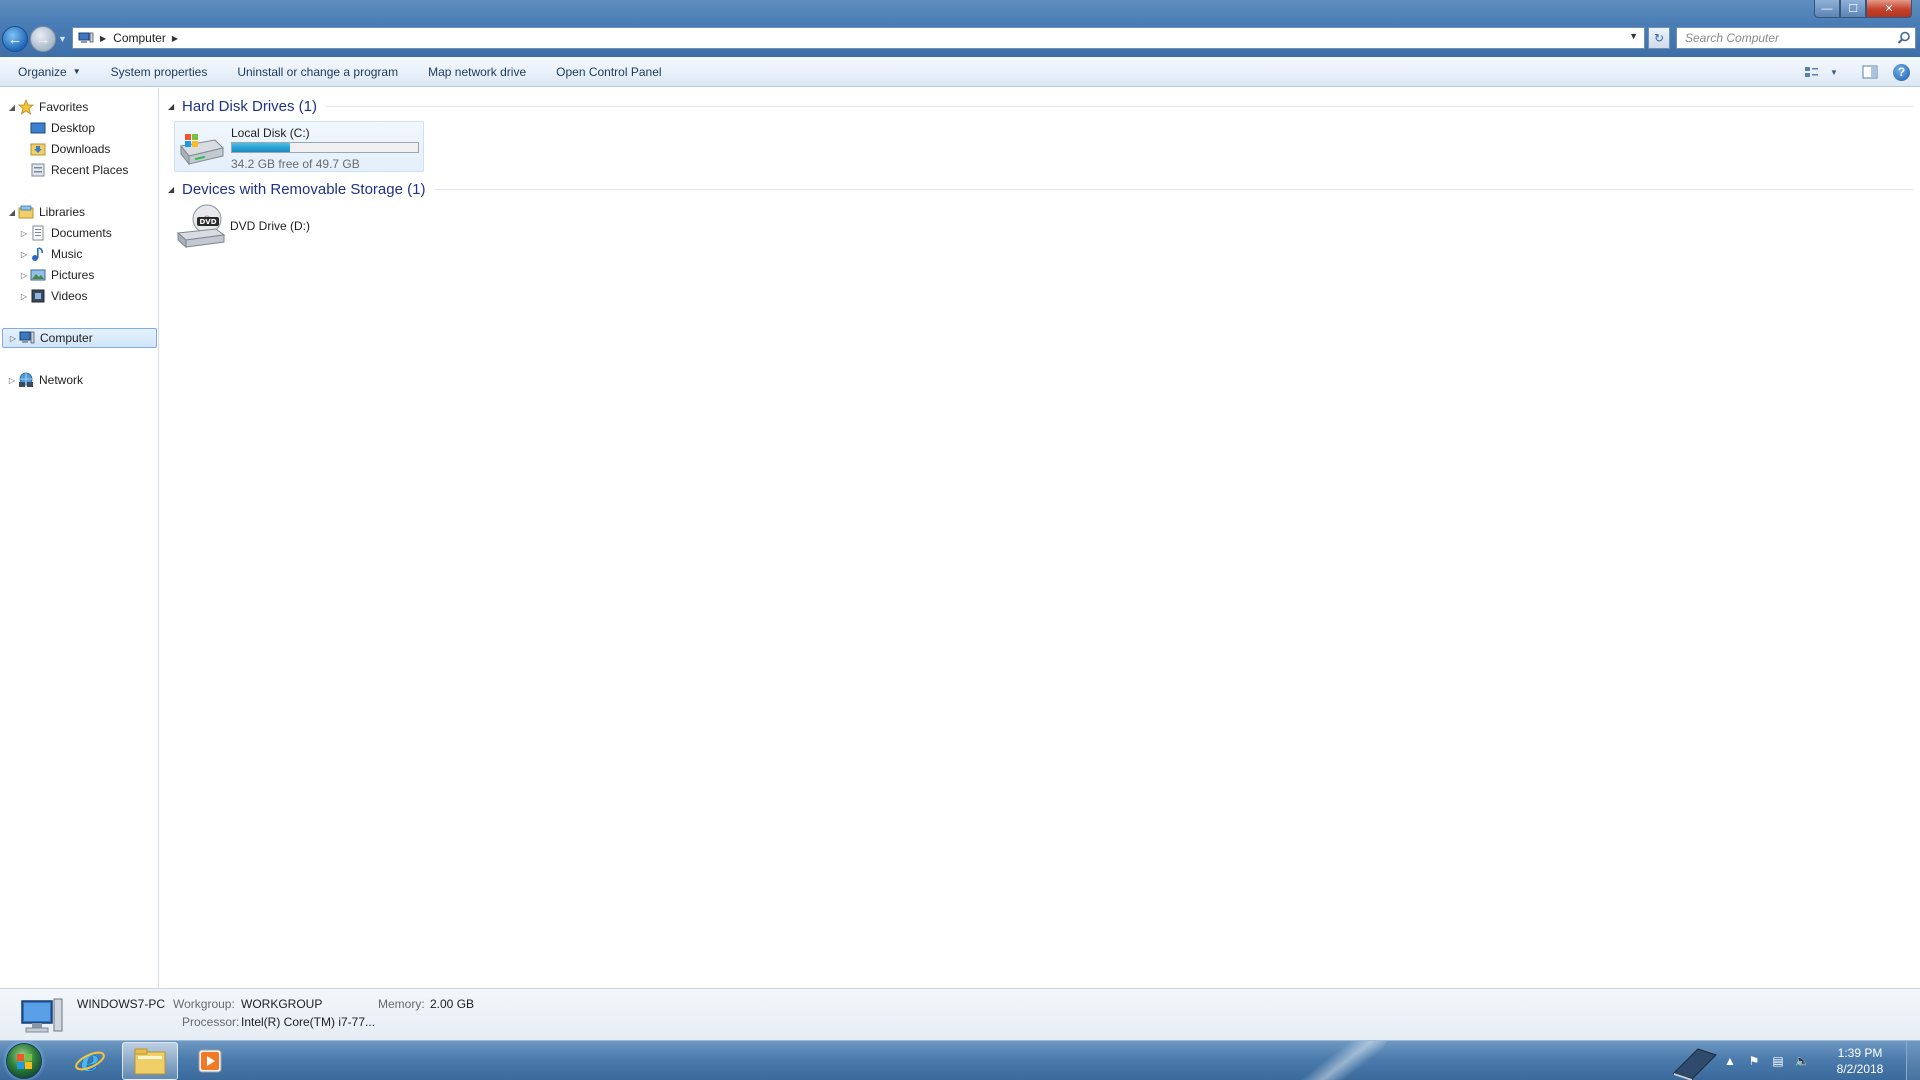 The width and height of the screenshot is (1920, 1080). What do you see at coordinates (1889, 9) in the screenshot?
I see `close-button: ✕` at bounding box center [1889, 9].